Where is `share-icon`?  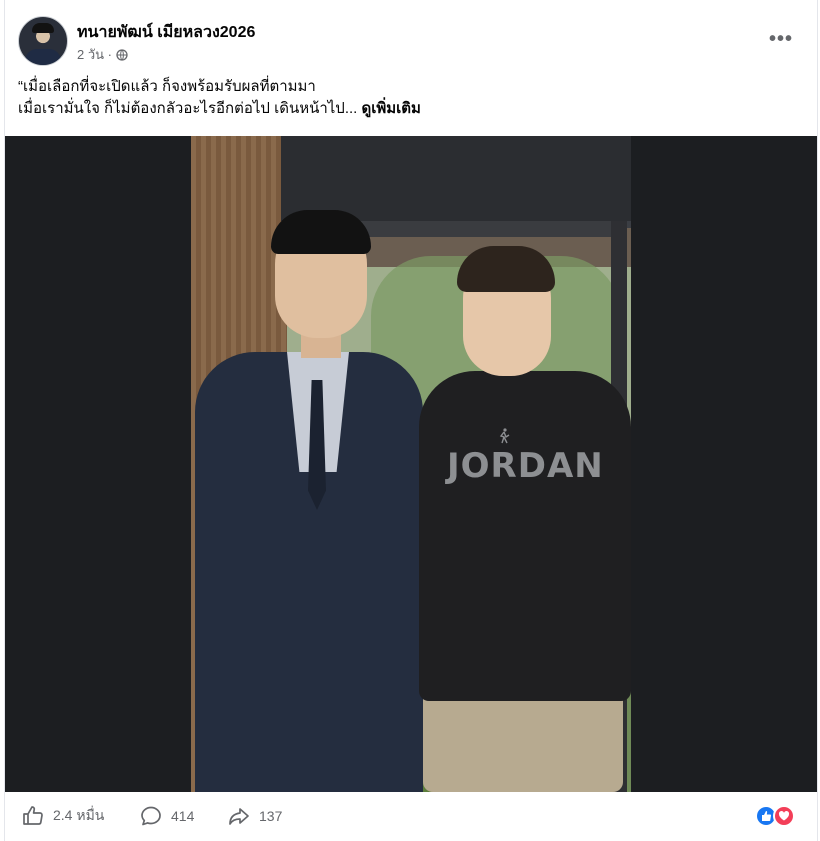
share-icon is located at coordinates (239, 816).